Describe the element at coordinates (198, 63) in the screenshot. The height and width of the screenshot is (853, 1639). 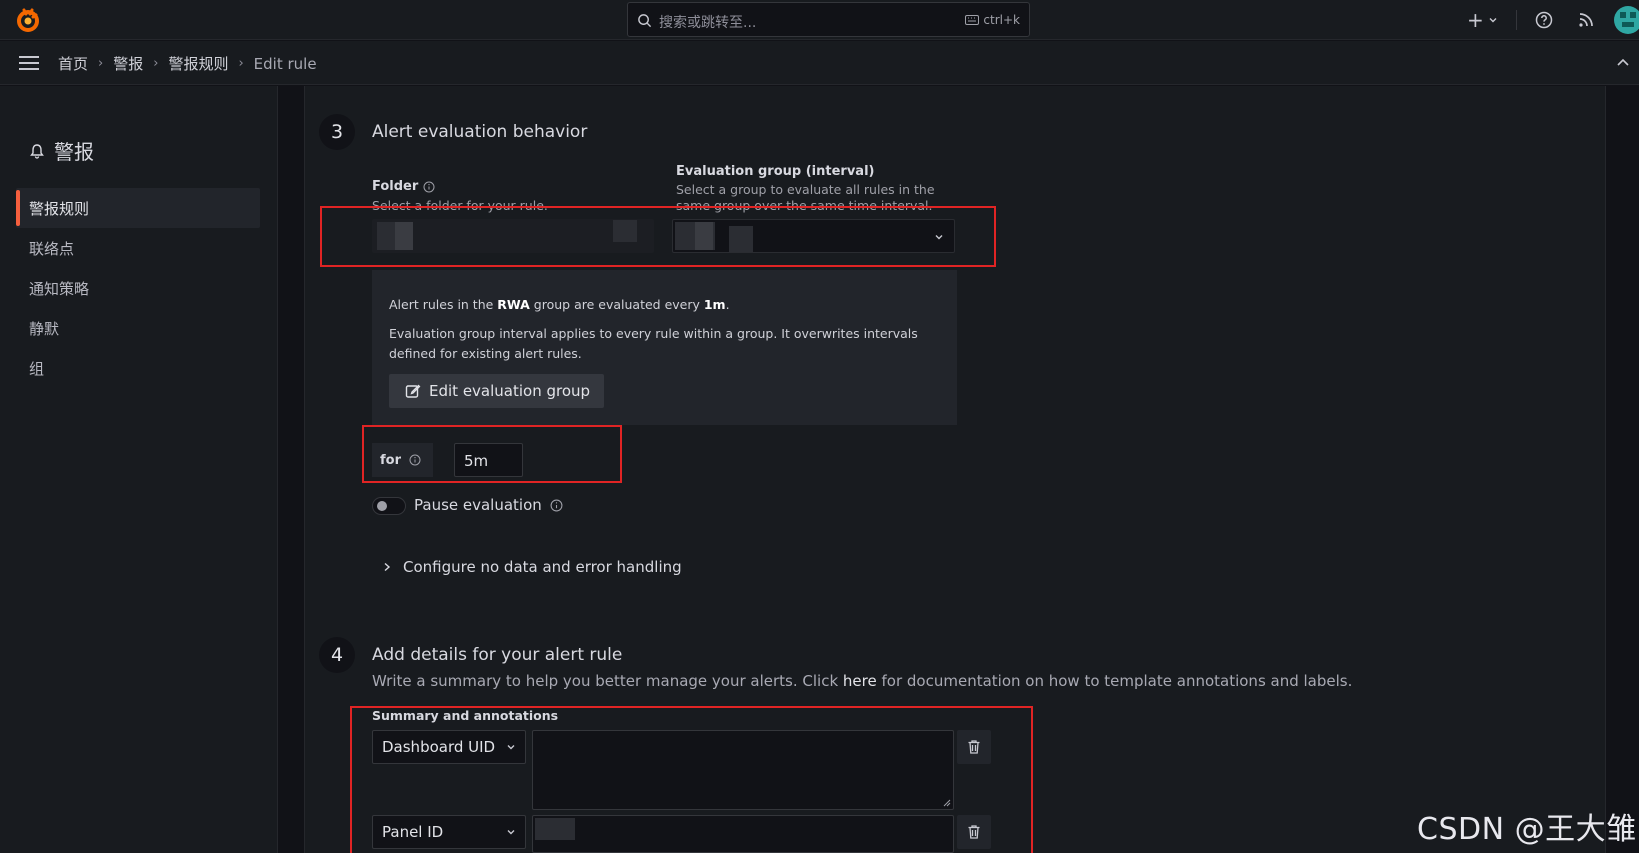
I see `breadcrumb-alert-rules: 警报规则` at that location.